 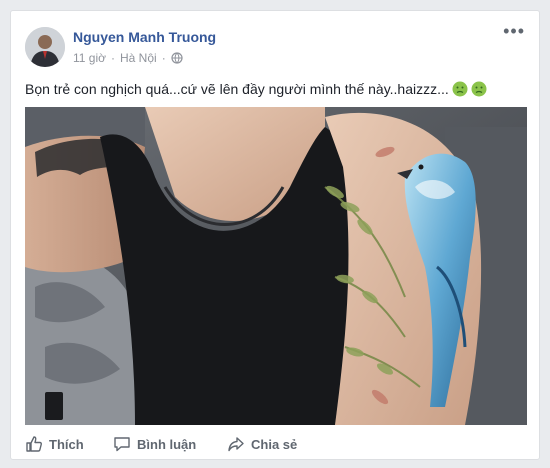 I want to click on post-time: 11 giờ, so click(x=89, y=58).